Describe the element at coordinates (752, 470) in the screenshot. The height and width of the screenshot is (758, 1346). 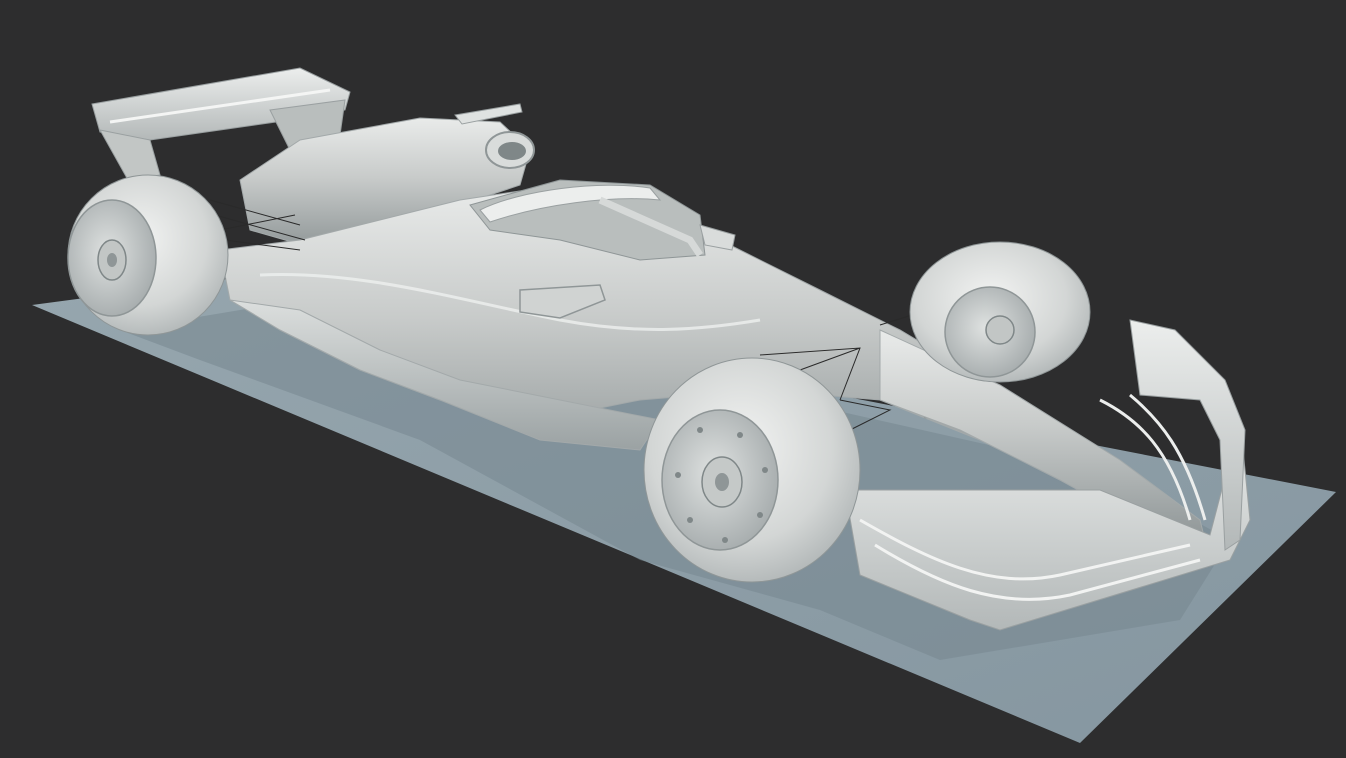
I see `front-near-tire` at that location.